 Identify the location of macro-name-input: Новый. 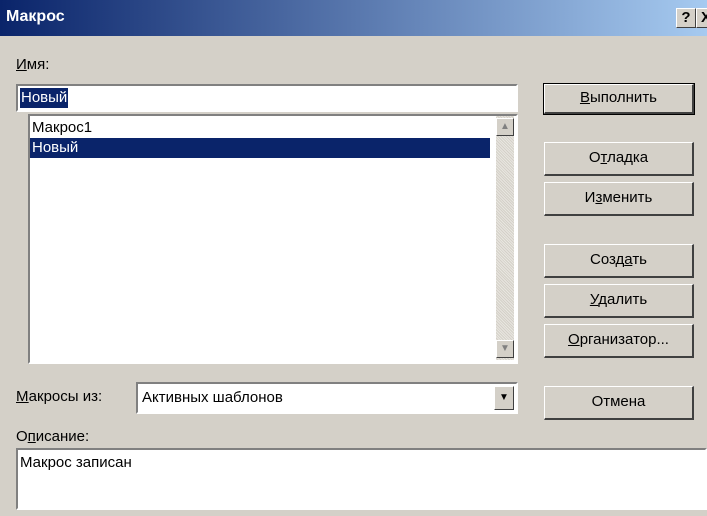
(267, 98).